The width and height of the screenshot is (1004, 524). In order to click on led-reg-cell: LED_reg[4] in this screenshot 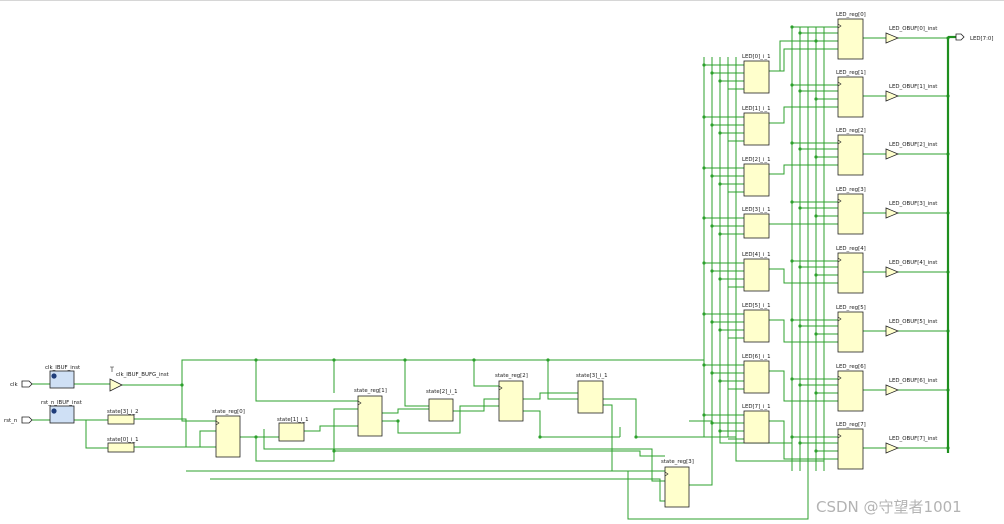, I will do `click(851, 270)`.